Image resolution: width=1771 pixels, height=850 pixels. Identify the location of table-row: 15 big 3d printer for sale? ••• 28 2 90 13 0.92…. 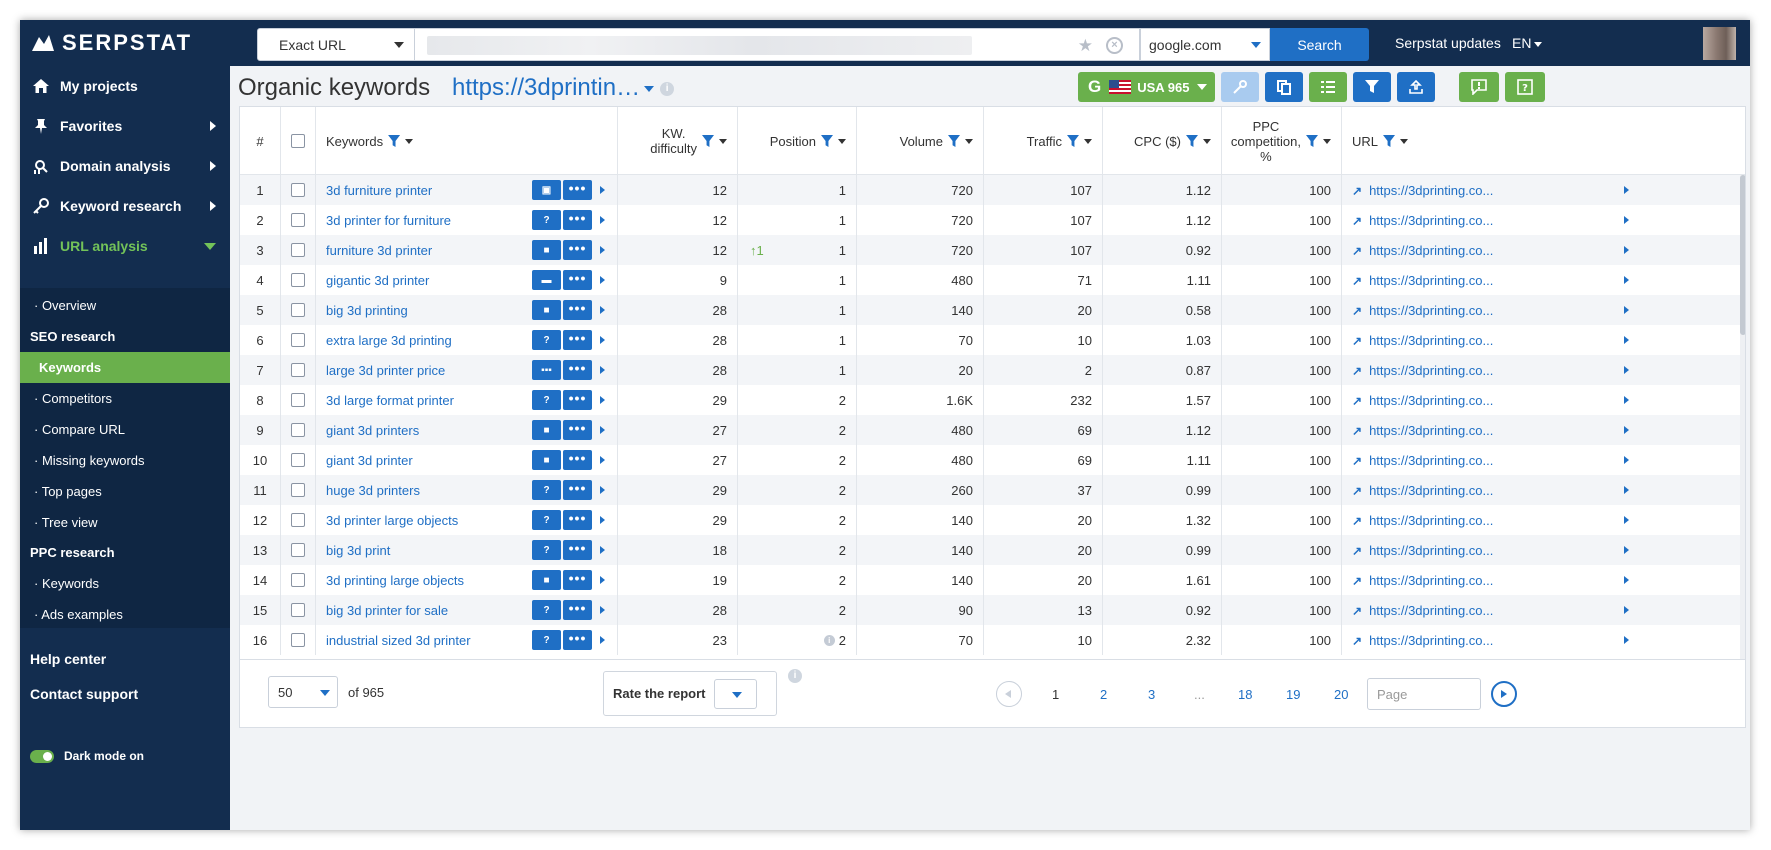
(992, 610).